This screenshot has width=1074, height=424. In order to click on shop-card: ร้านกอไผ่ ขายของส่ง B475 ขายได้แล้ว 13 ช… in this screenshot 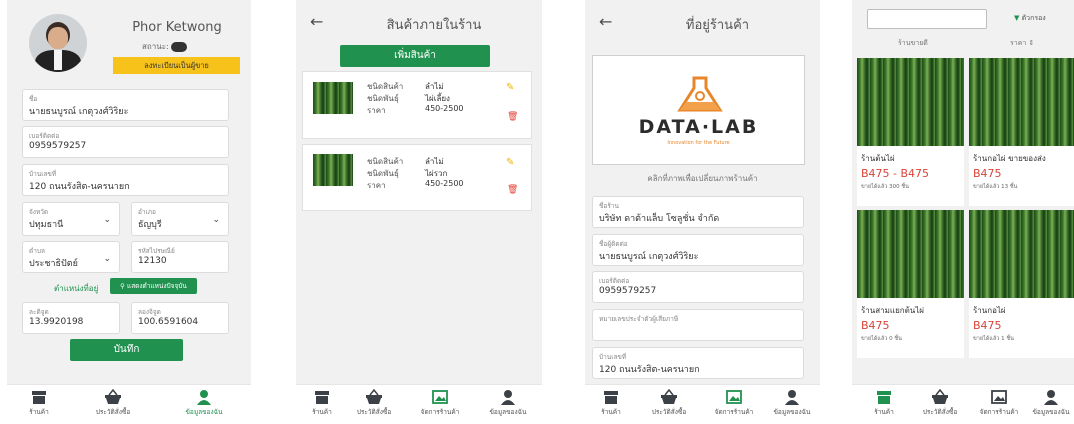, I will do `click(1021, 132)`.